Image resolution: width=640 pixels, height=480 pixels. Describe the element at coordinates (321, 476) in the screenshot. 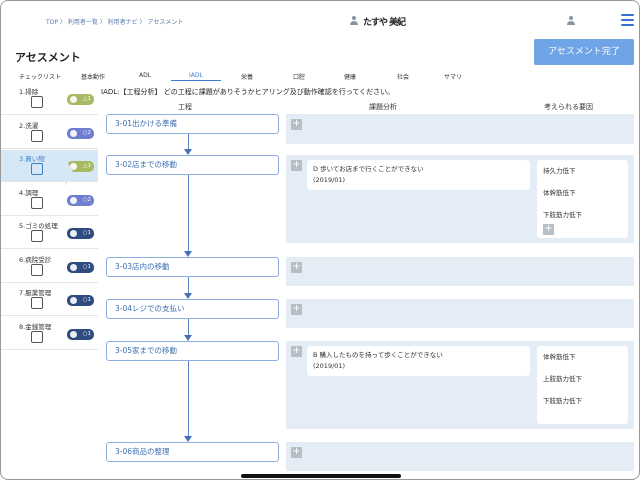

I see `home-indicator` at that location.